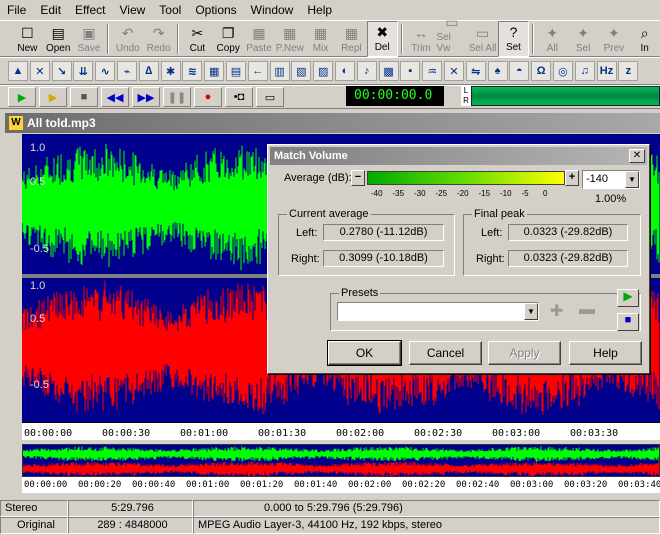 The image size is (660, 535). I want to click on loop-icon: •◘, so click(239, 97).